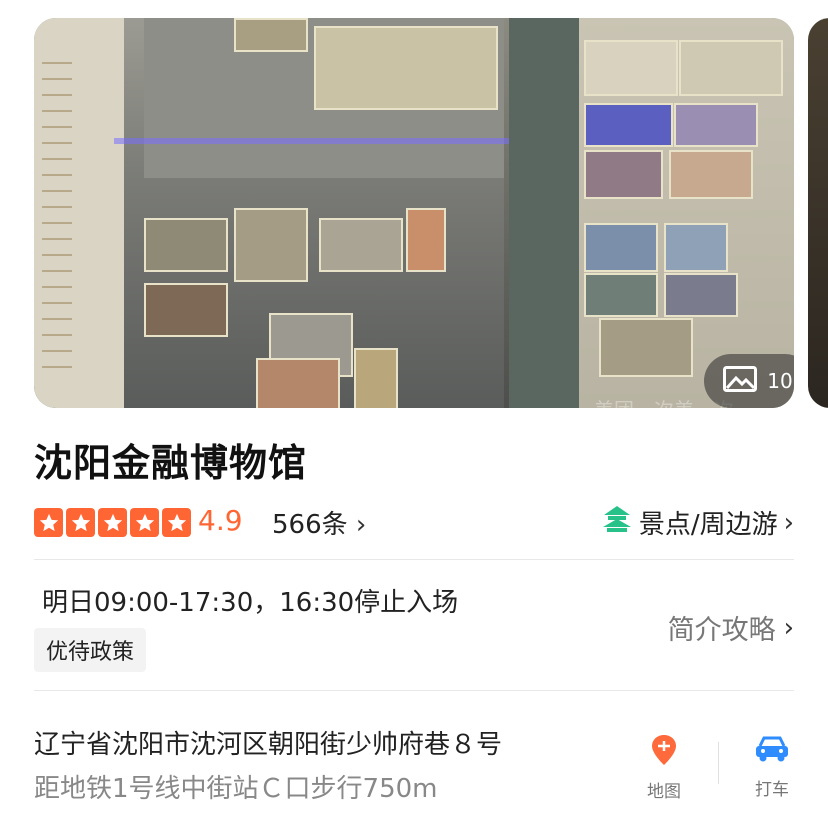  Describe the element at coordinates (664, 792) in the screenshot. I see `map-label: 地图` at that location.